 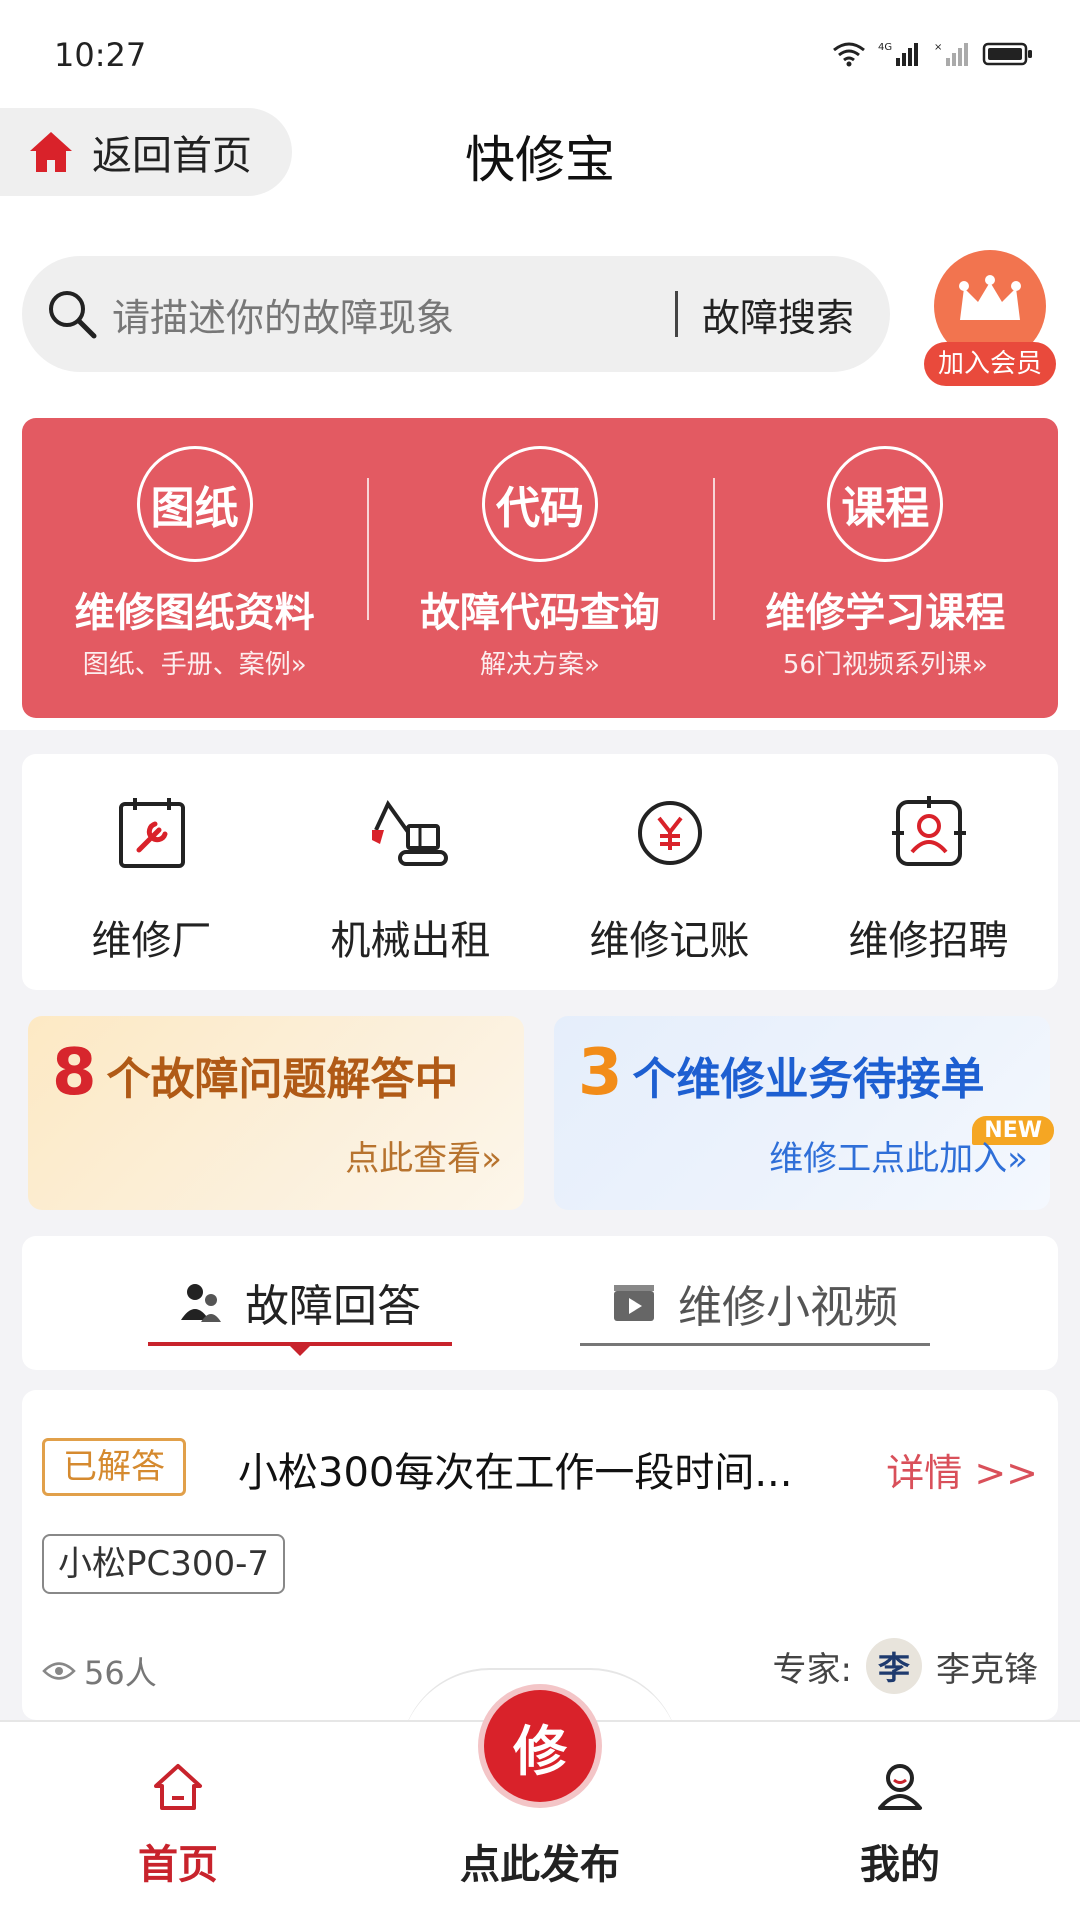 What do you see at coordinates (676, 314) in the screenshot?
I see `search-divider` at bounding box center [676, 314].